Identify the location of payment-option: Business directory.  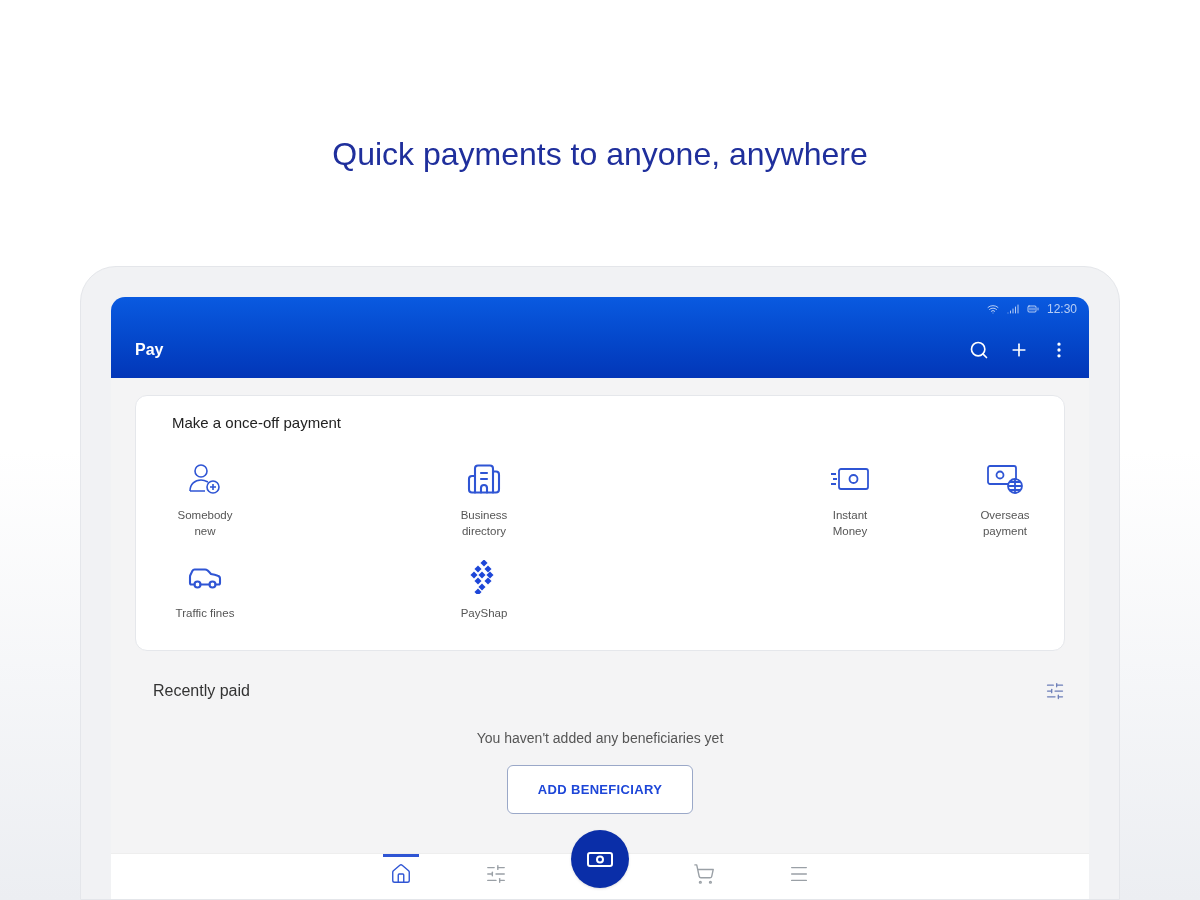
(484, 498).